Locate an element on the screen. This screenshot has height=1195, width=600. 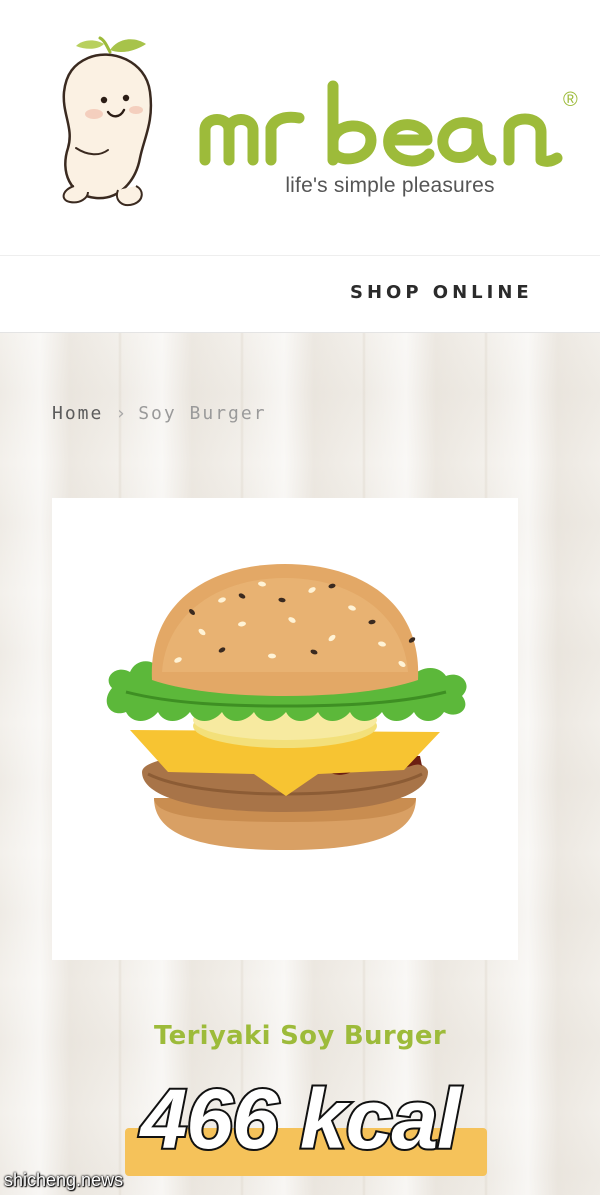
breadcrumb: Home › Soy Burger is located at coordinates (159, 413).